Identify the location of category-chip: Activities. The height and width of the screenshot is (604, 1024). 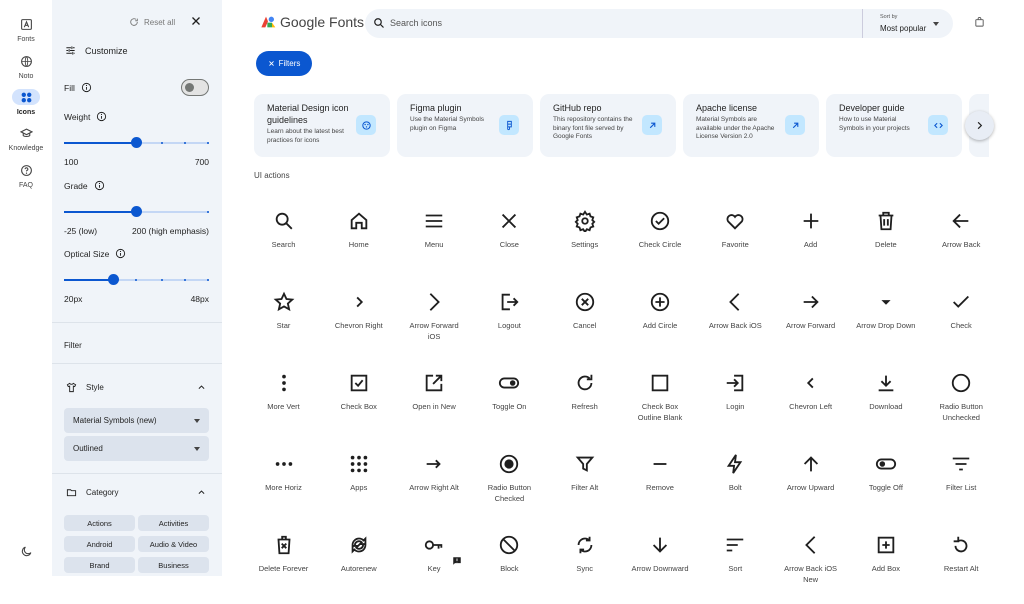
(173, 523).